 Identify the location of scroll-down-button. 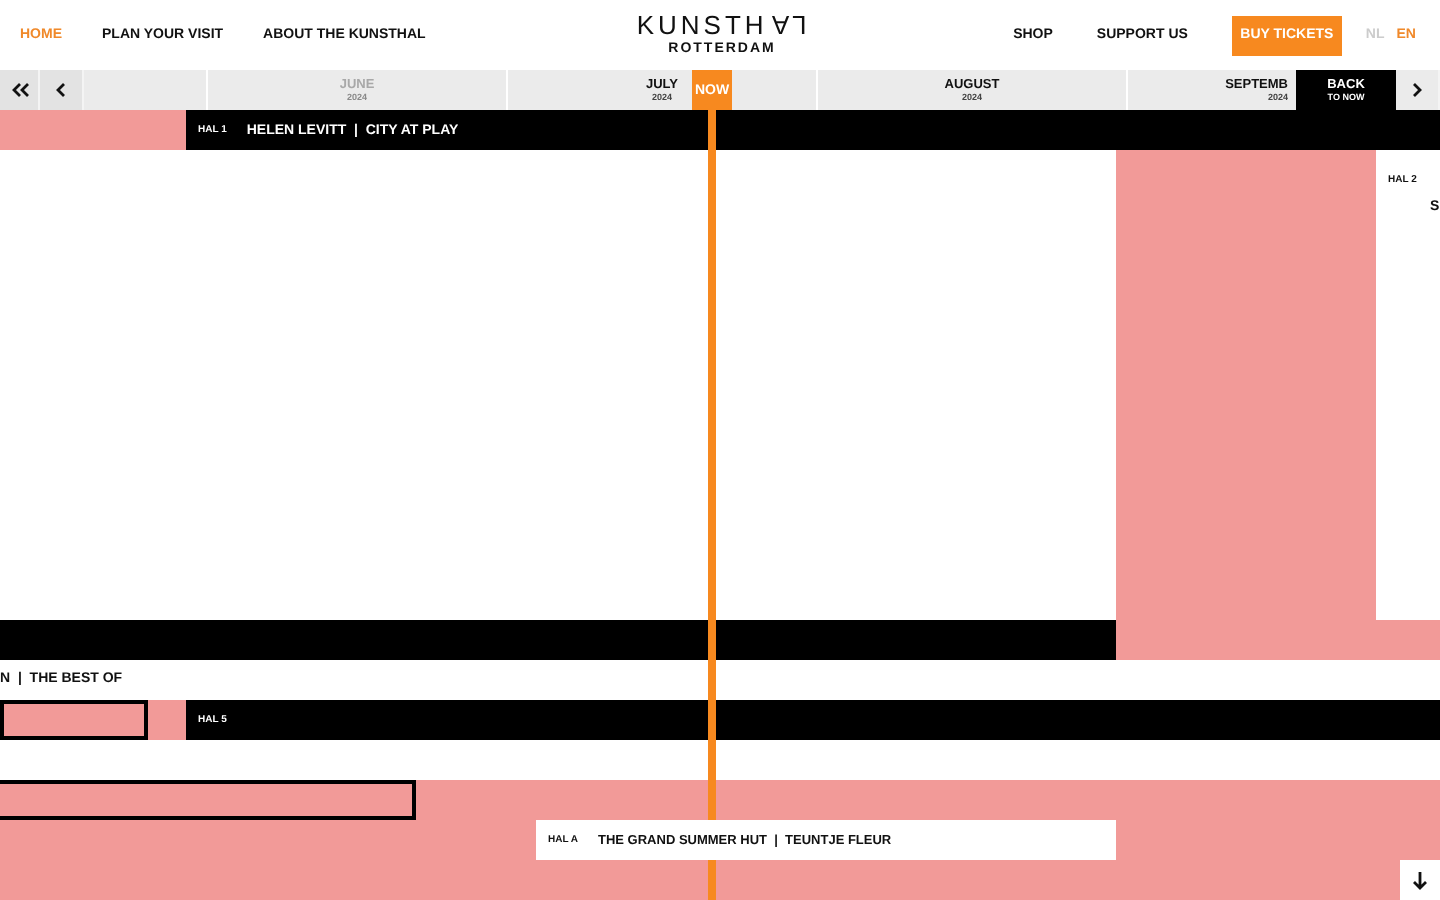
(1420, 880).